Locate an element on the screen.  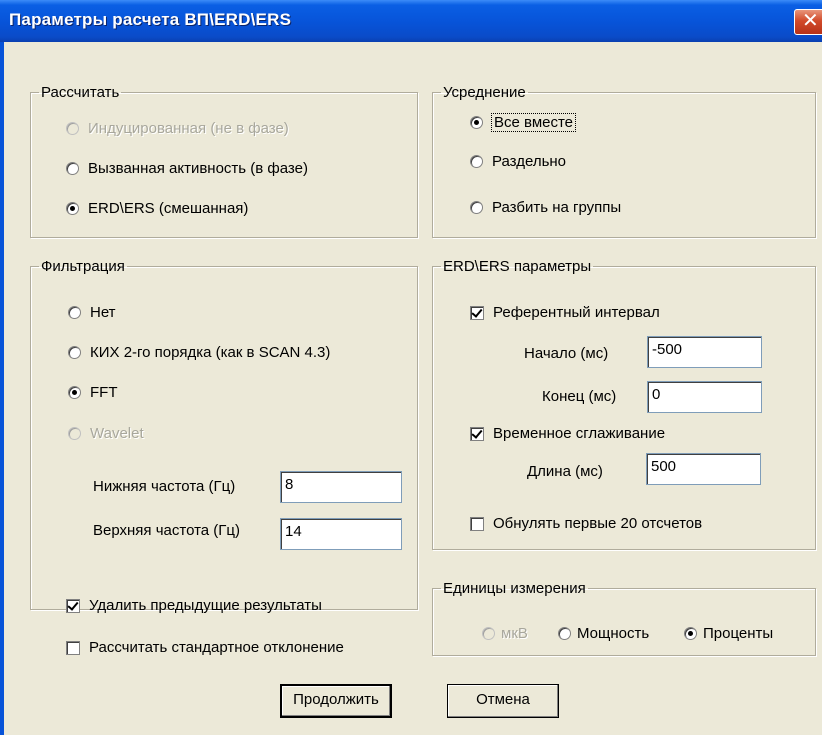
units-group: Единицы измерения is located at coordinates (624, 618).